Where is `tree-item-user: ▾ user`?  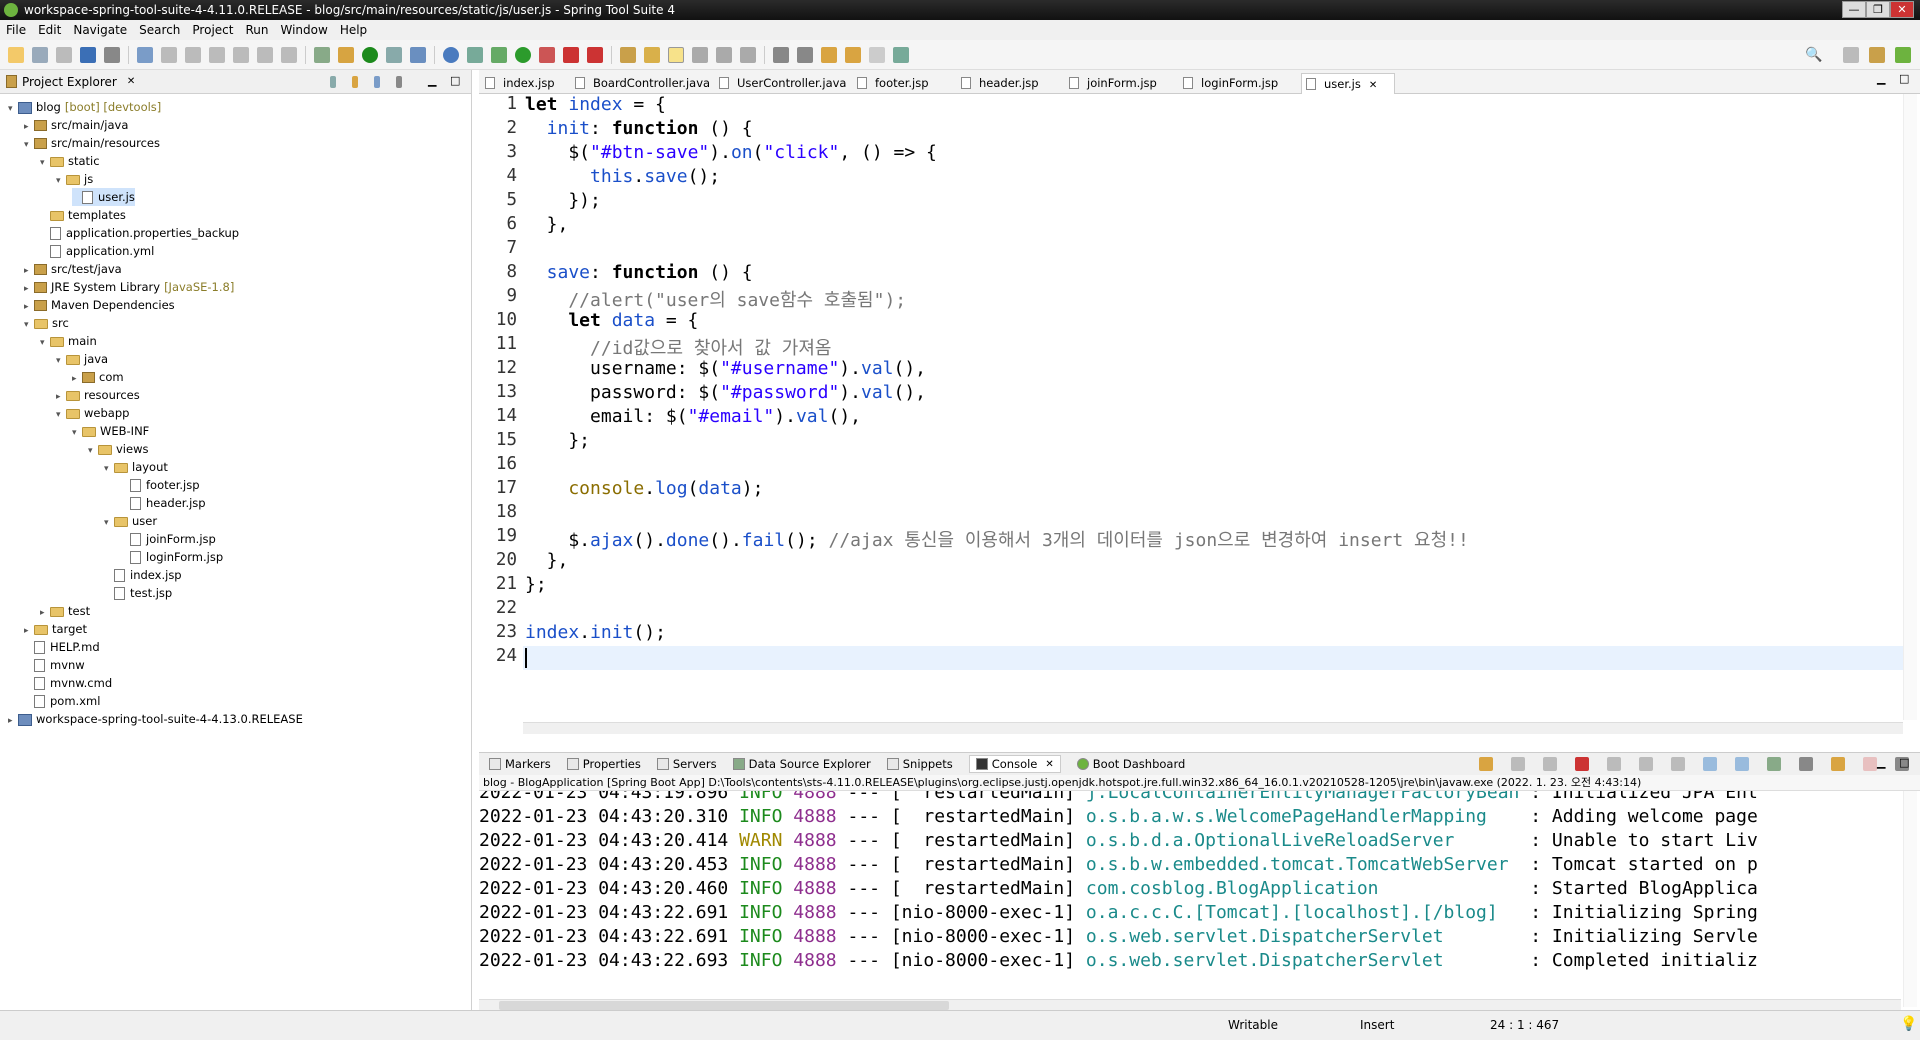 tree-item-user: ▾ user is located at coordinates (130, 521).